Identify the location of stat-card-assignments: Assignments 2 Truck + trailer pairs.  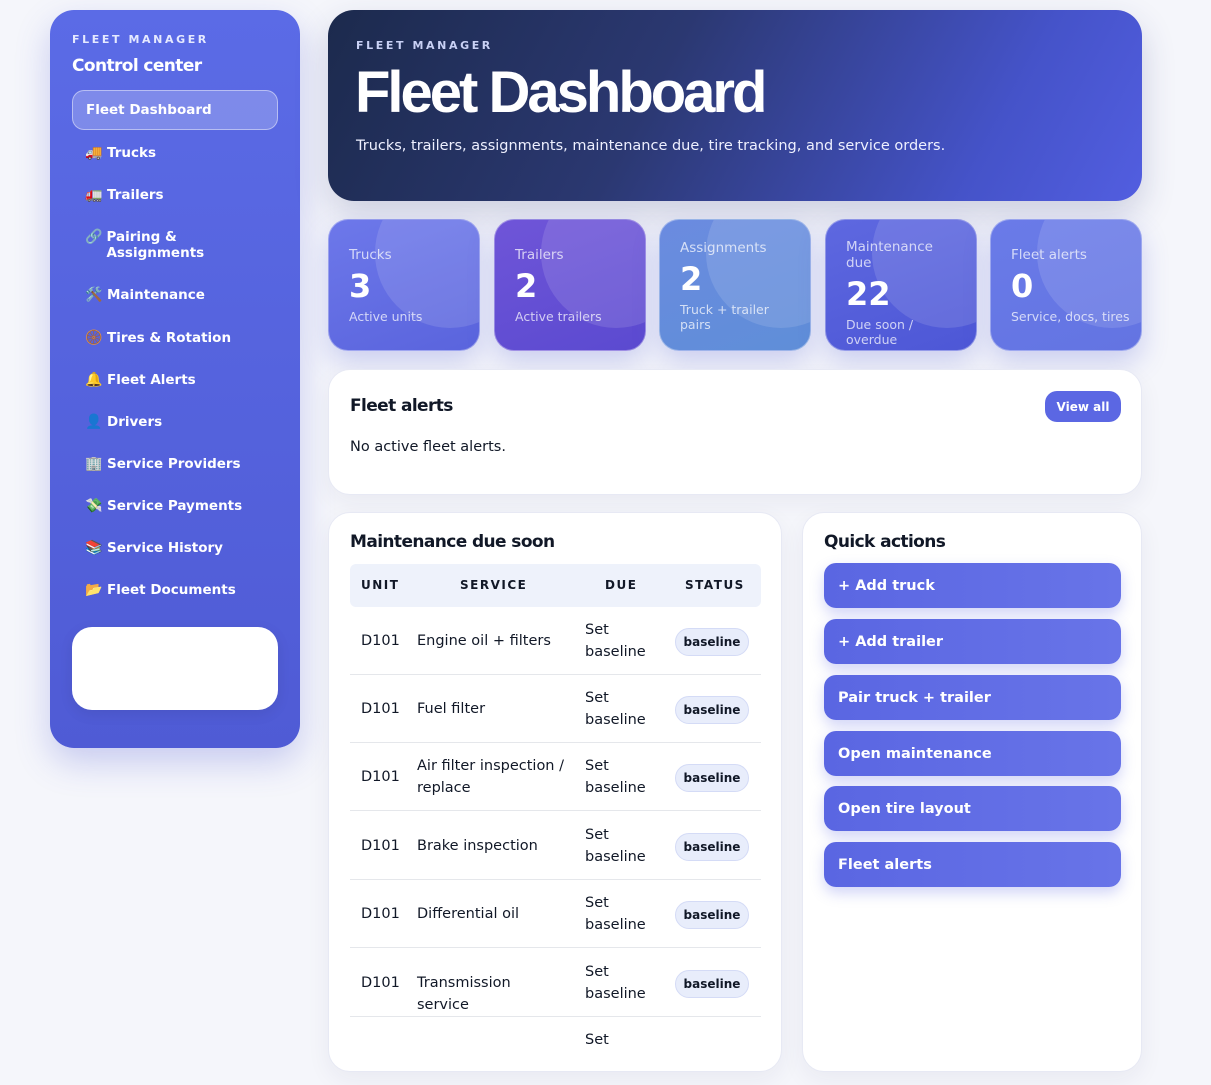
(735, 285).